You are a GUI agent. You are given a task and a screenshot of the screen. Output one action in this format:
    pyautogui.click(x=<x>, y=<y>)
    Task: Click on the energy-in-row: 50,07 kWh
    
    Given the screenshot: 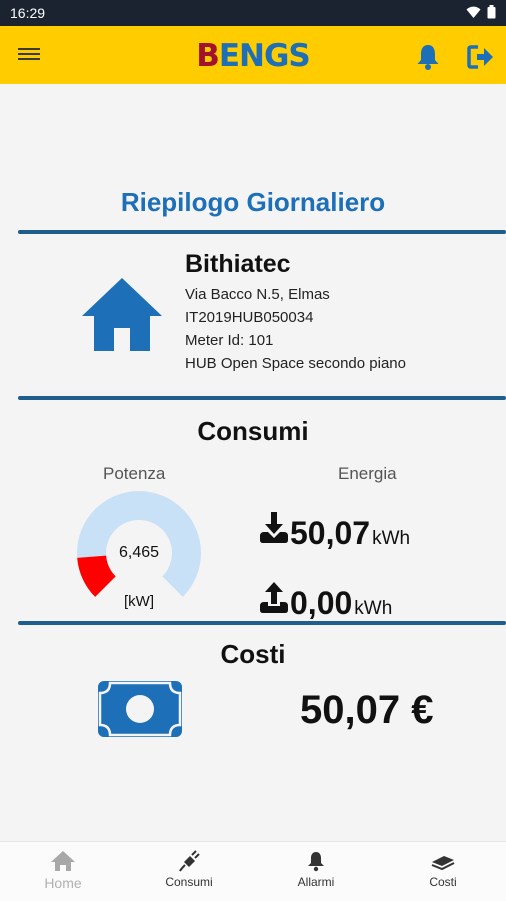 What is the action you would take?
    pyautogui.click(x=334, y=531)
    